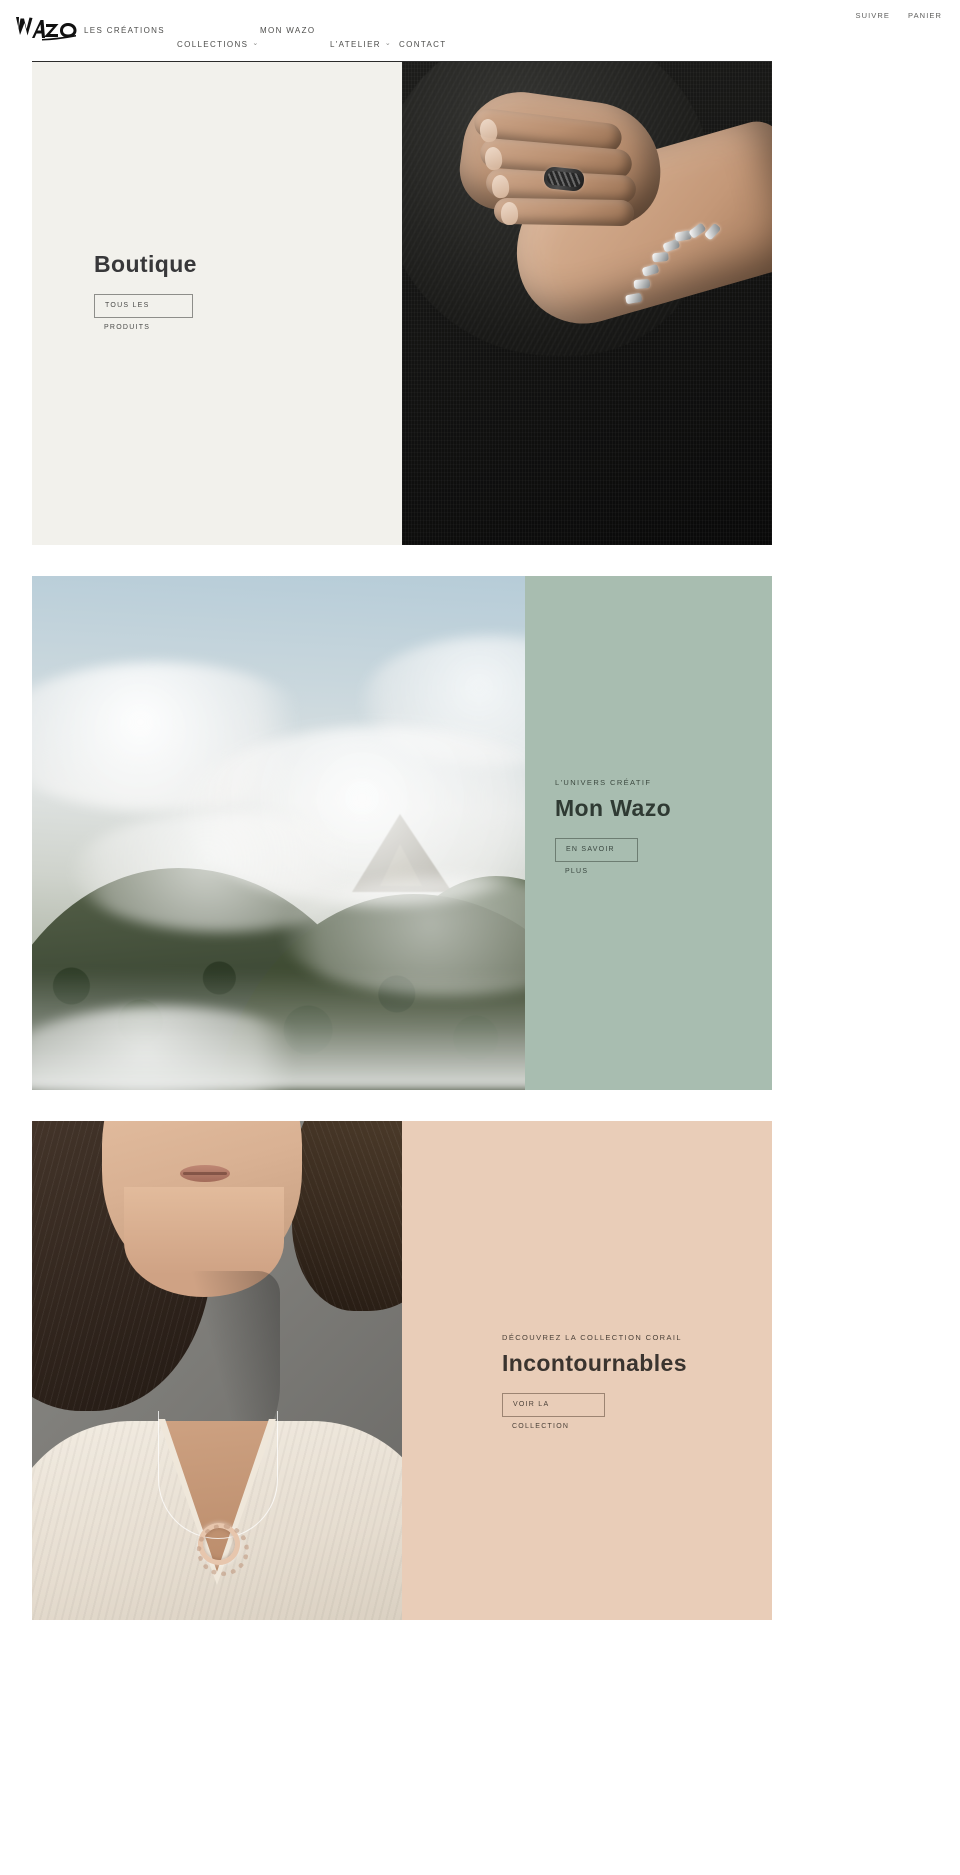 The width and height of the screenshot is (960, 1875). What do you see at coordinates (218, 1475) in the screenshot?
I see `photo-necklace-chain` at bounding box center [218, 1475].